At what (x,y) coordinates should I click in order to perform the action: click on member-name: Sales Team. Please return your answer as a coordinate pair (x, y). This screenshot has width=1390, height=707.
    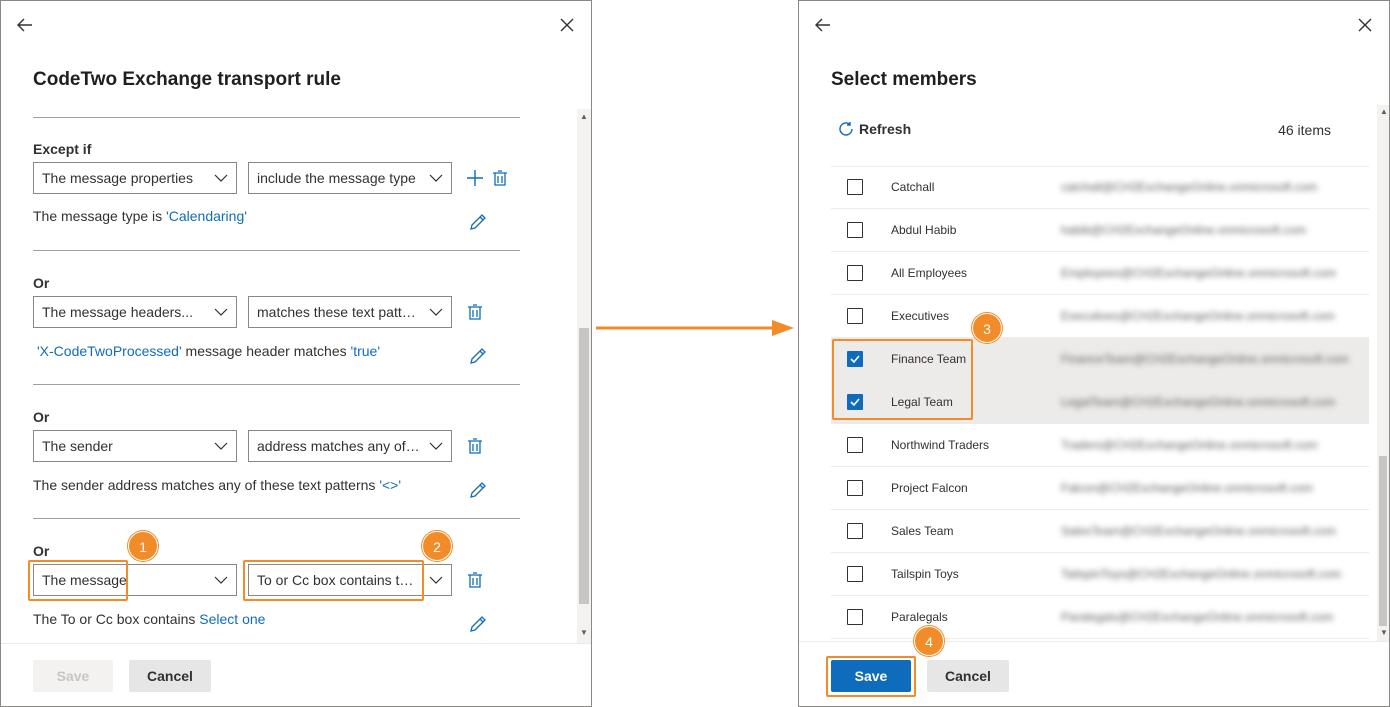
    Looking at the image, I should click on (922, 531).